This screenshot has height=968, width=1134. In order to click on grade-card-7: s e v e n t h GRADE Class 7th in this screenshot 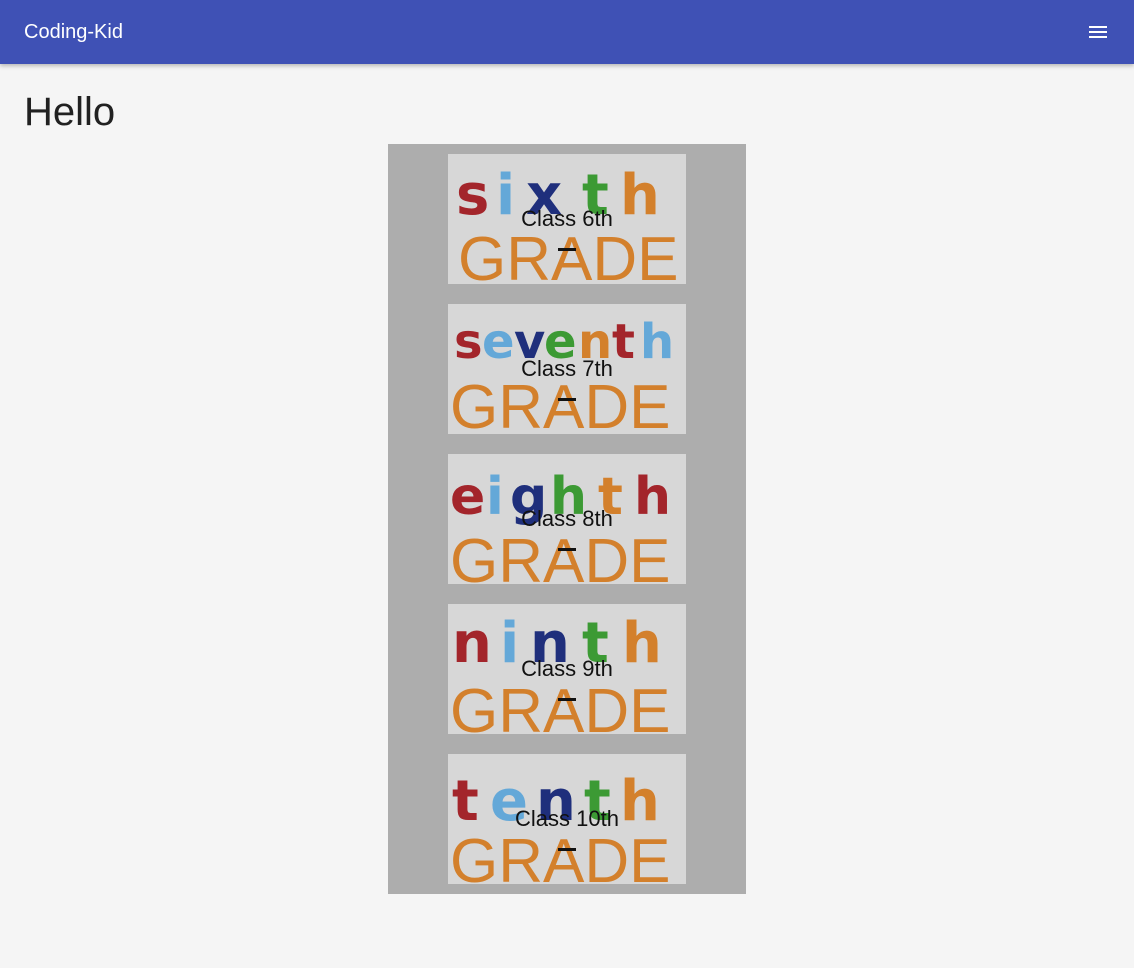, I will do `click(567, 369)`.